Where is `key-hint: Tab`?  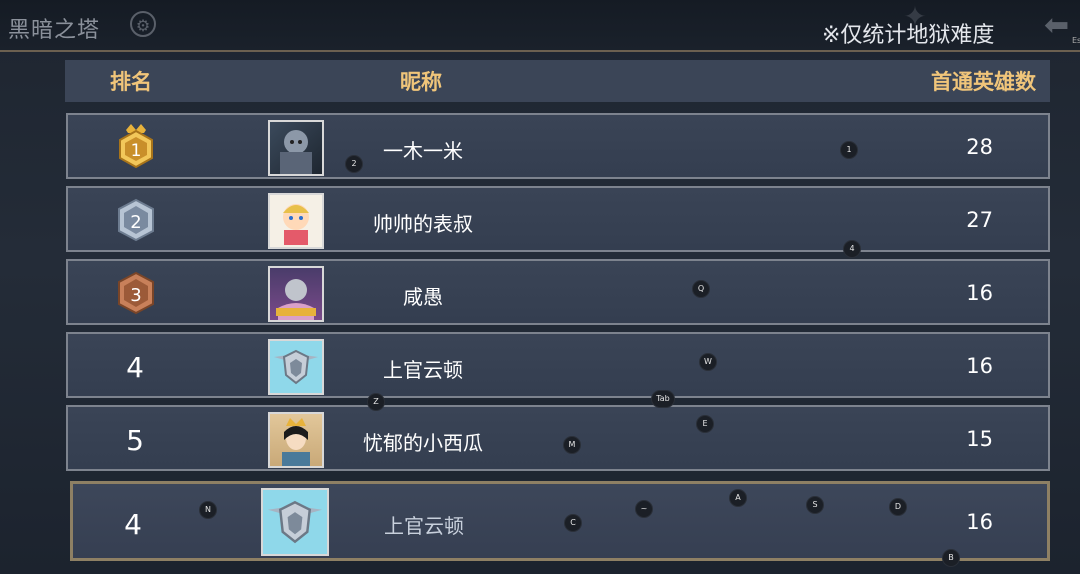 key-hint: Tab is located at coordinates (663, 399).